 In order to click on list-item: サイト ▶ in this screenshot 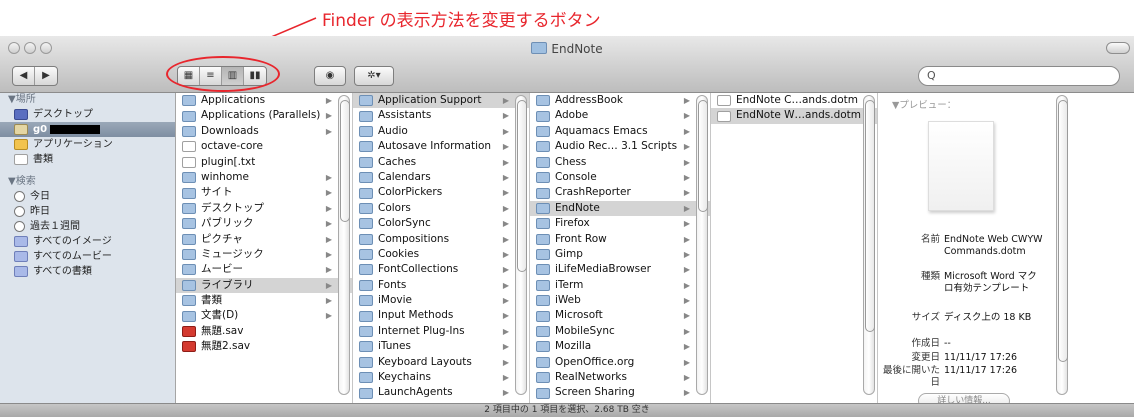, I will do `click(264, 192)`.